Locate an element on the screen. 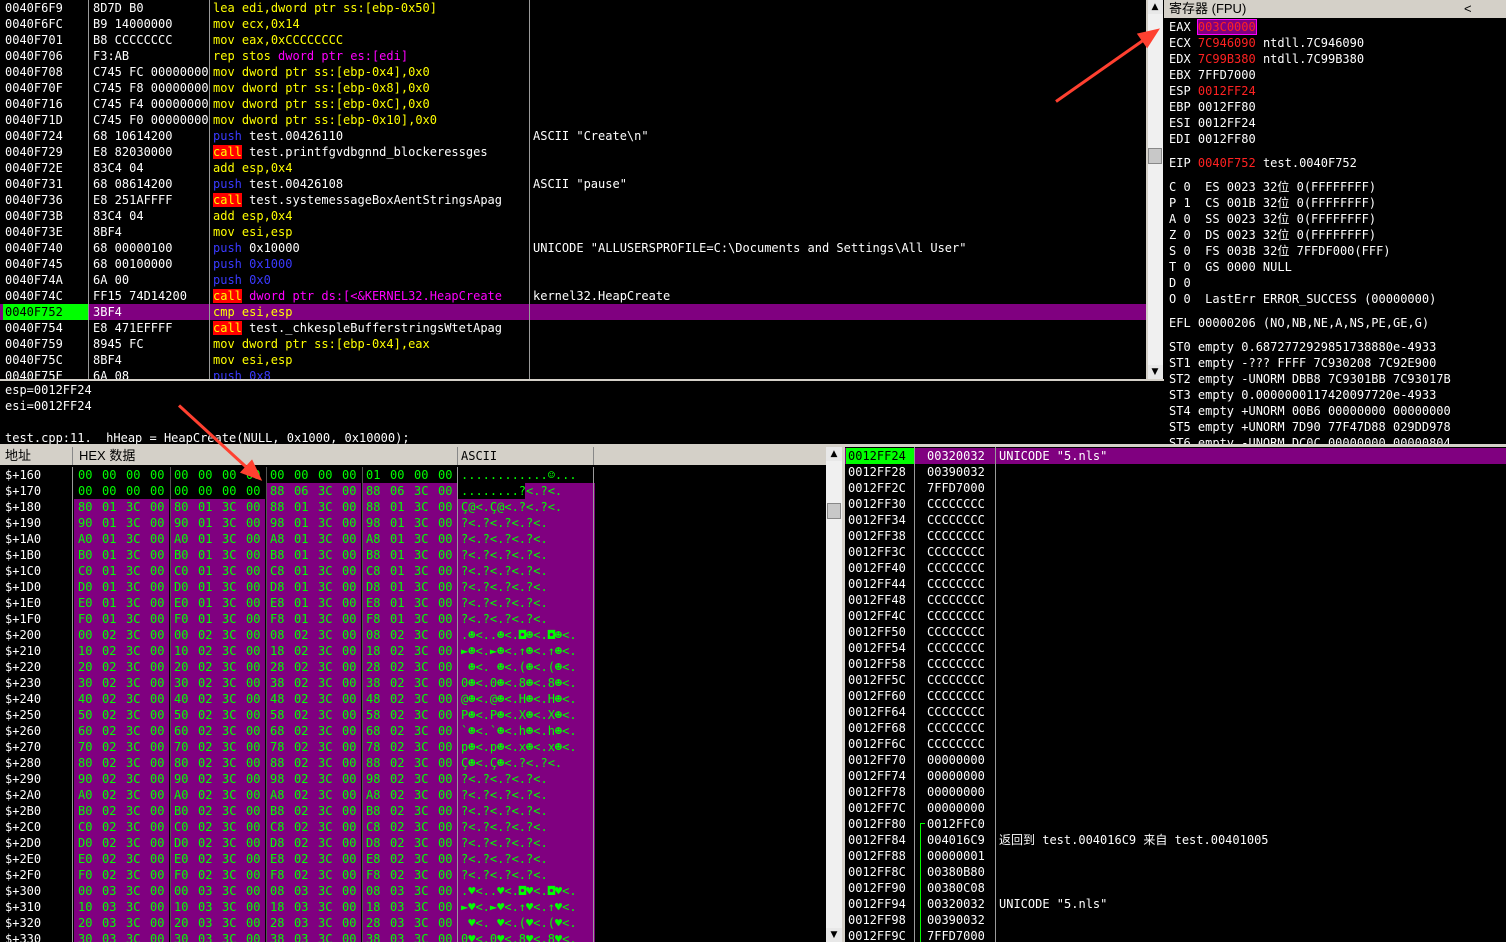  disasm-scrollbar: ▲ ▼ is located at coordinates (1155, 189).